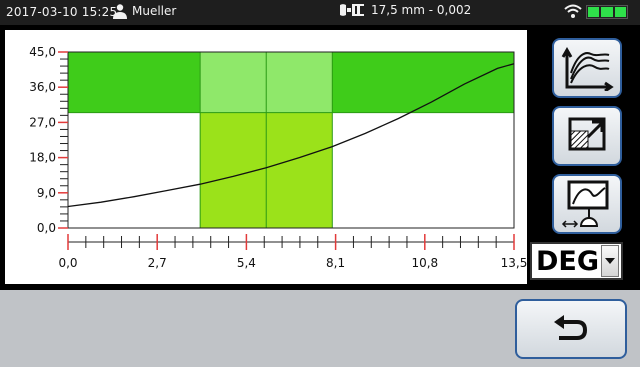  Describe the element at coordinates (568, 261) in the screenshot. I see `unit-value: DEG` at that location.